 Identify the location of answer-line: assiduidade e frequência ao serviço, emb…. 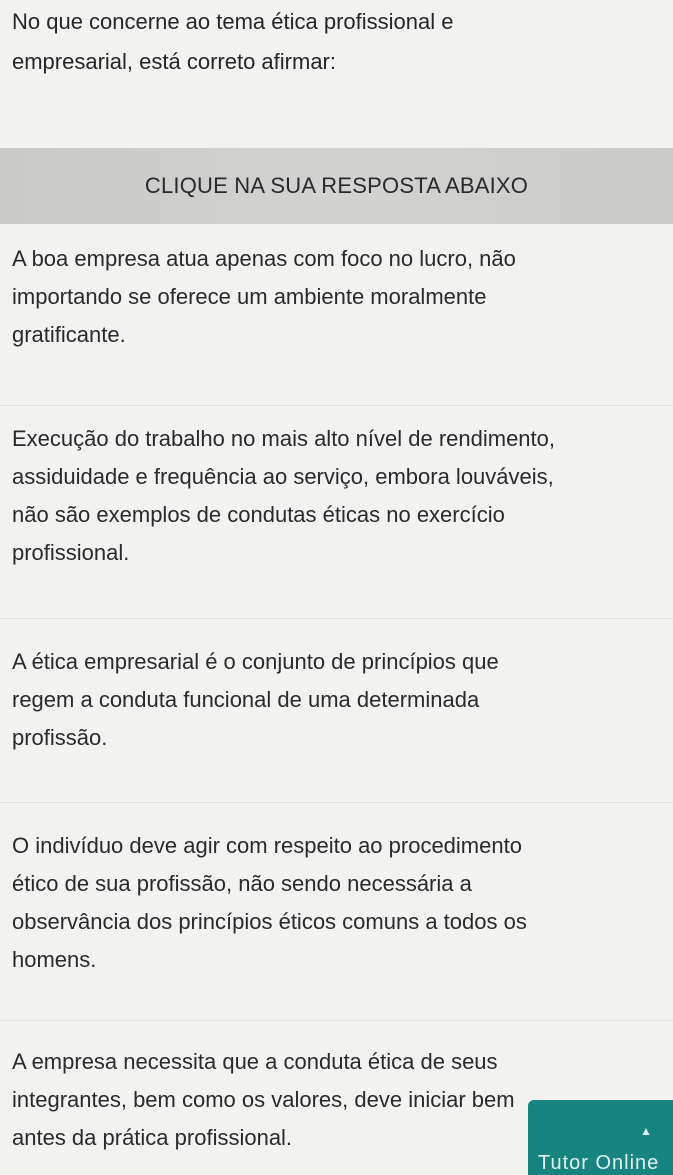
(283, 476).